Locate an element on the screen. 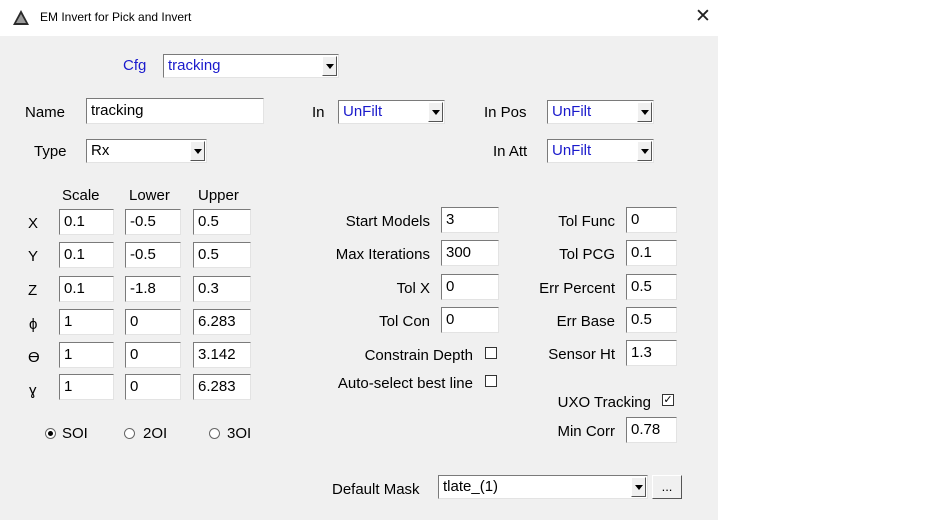 The image size is (936, 520). upper-header: Upper is located at coordinates (218, 195).